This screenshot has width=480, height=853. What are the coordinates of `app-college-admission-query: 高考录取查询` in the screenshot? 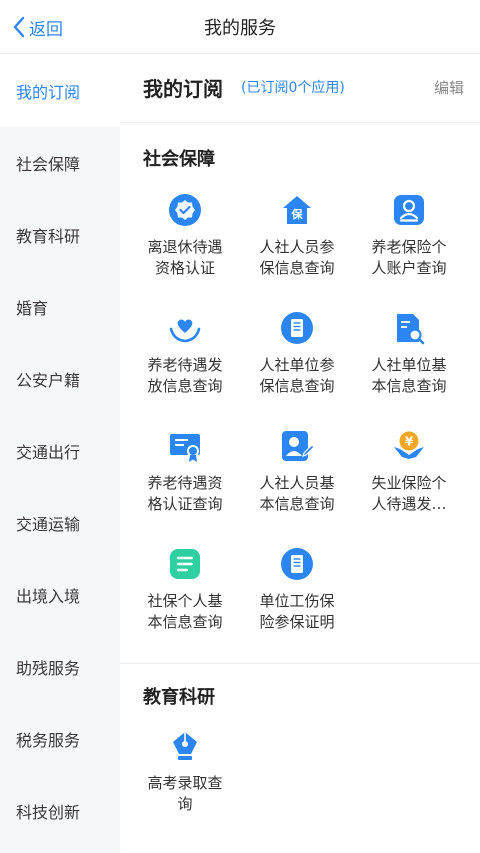 It's located at (185, 779).